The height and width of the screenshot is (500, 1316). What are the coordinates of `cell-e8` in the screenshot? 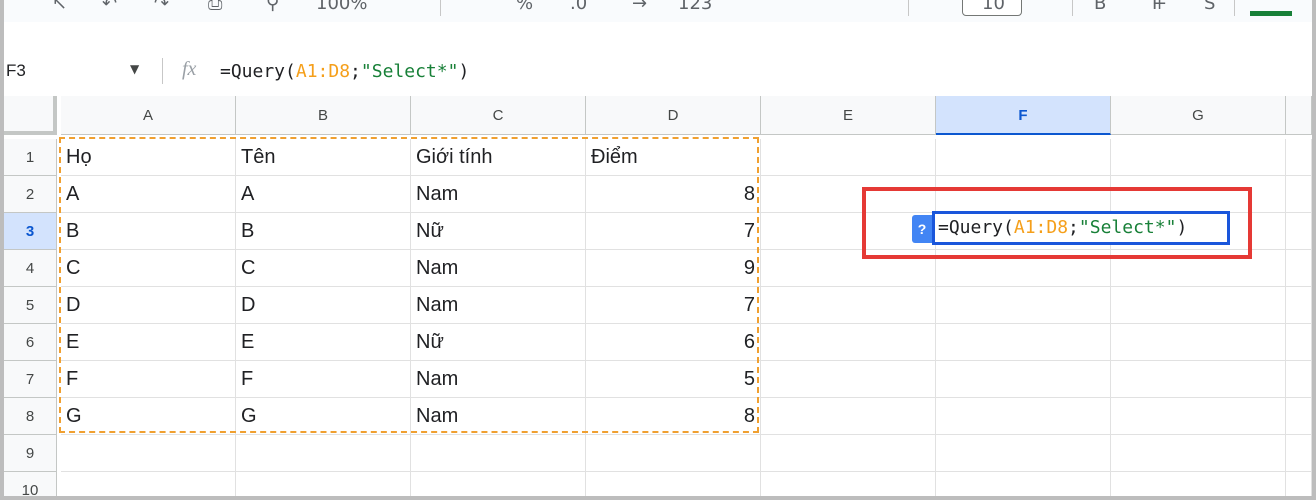 It's located at (848, 416).